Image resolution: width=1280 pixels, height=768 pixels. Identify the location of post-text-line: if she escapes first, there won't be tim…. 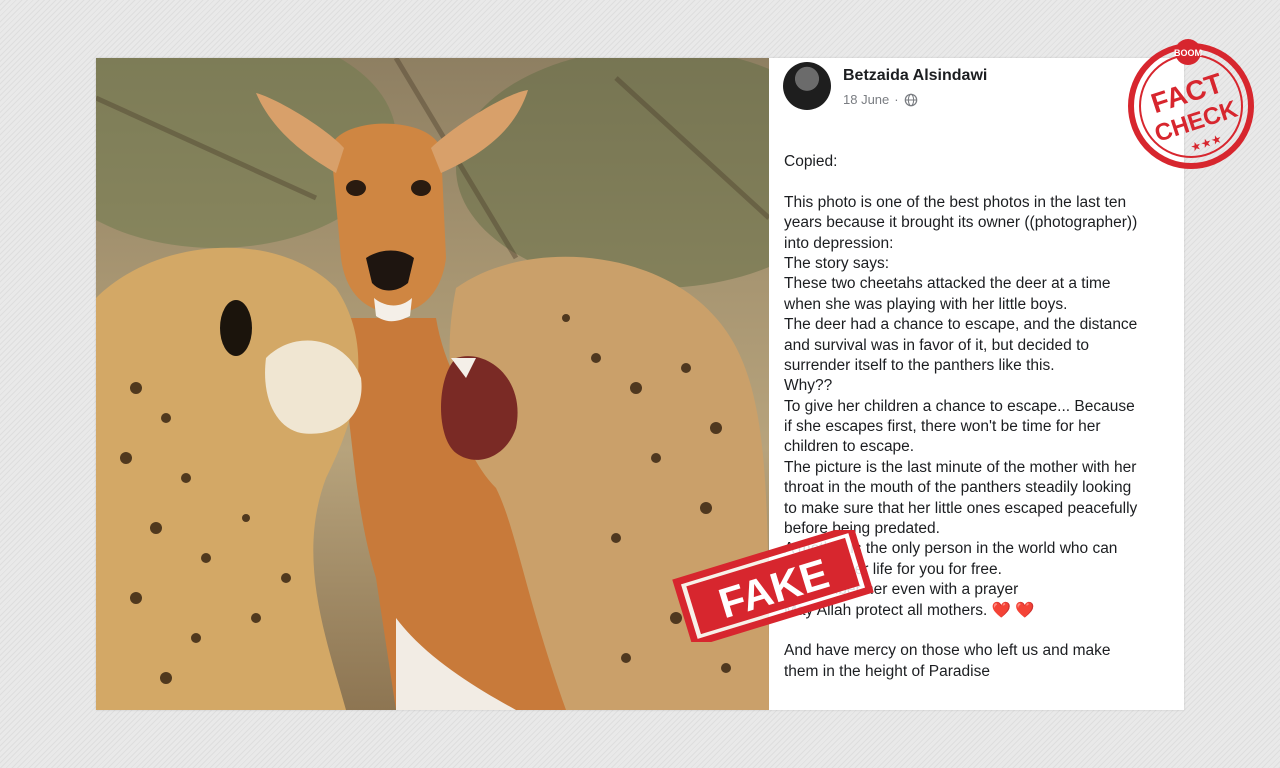
(942, 427).